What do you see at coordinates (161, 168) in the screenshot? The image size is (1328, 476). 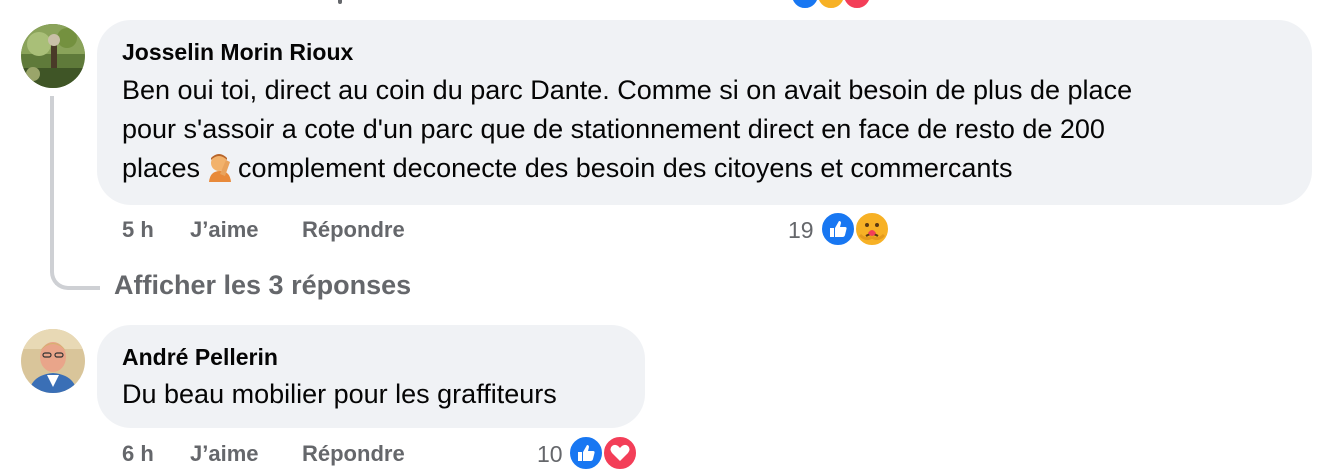 I see `comment-text-fragment: places` at bounding box center [161, 168].